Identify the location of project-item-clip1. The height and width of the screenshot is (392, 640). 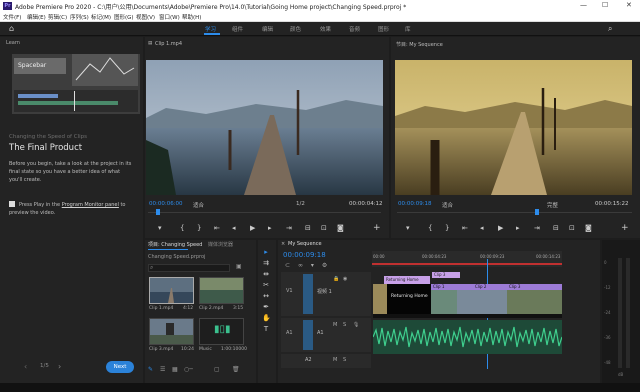
(171, 290).